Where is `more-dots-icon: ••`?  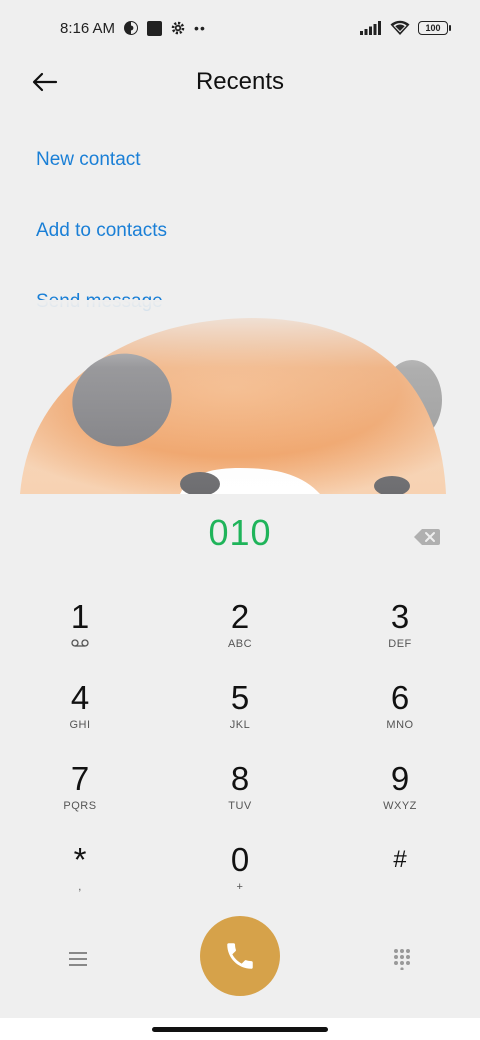 more-dots-icon: •• is located at coordinates (200, 28).